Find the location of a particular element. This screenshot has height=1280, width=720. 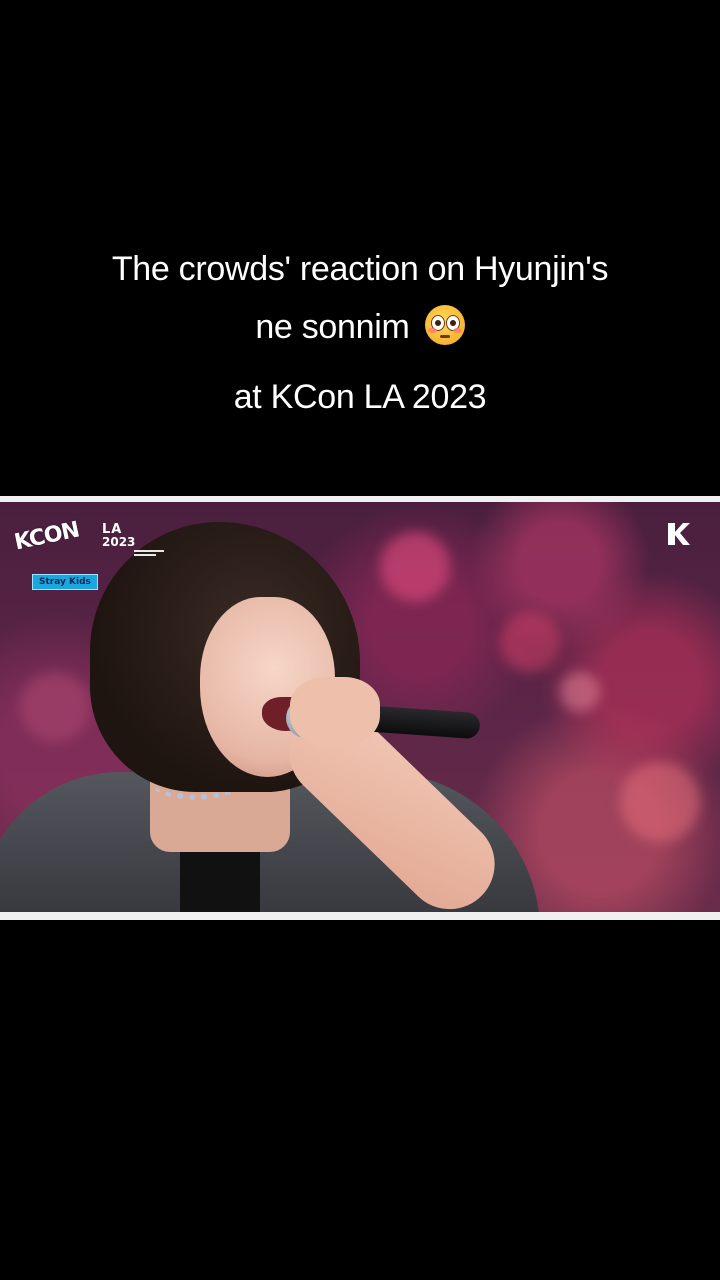

flushed-face-emoji-icon is located at coordinates (444, 325).